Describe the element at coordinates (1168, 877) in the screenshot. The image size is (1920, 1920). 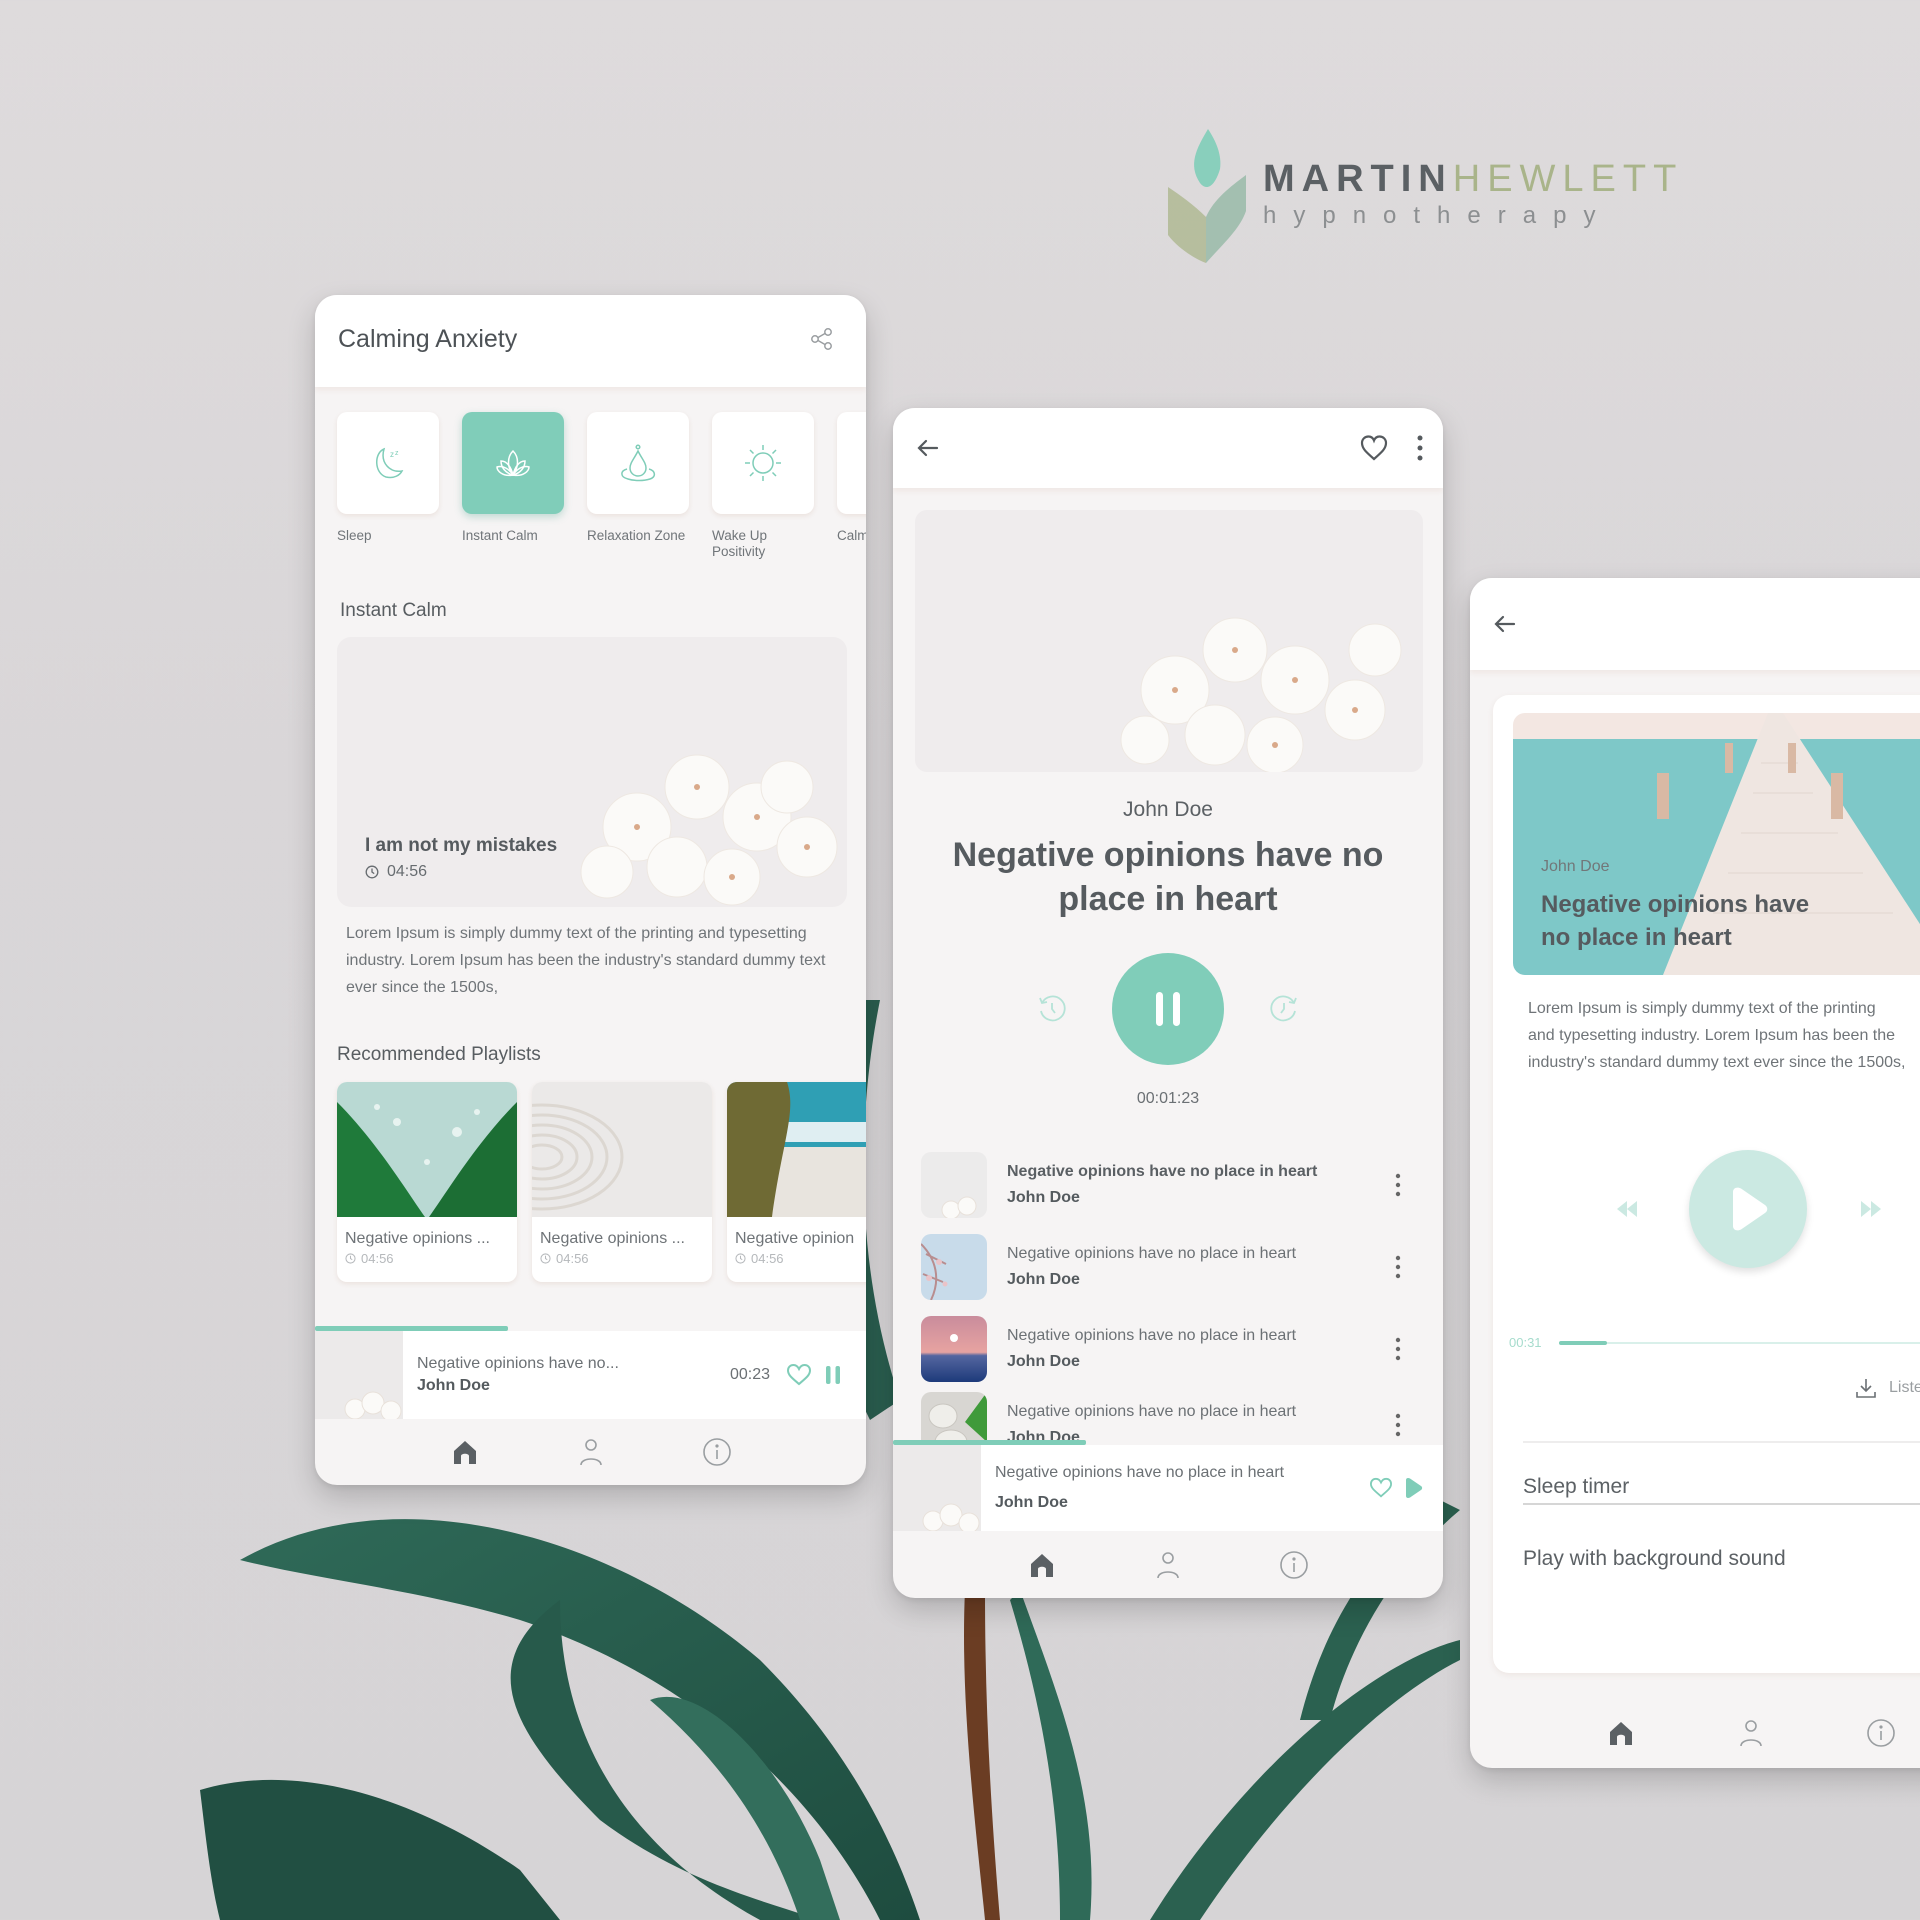
I see `track-title: Negative opinions have no place in heart` at that location.